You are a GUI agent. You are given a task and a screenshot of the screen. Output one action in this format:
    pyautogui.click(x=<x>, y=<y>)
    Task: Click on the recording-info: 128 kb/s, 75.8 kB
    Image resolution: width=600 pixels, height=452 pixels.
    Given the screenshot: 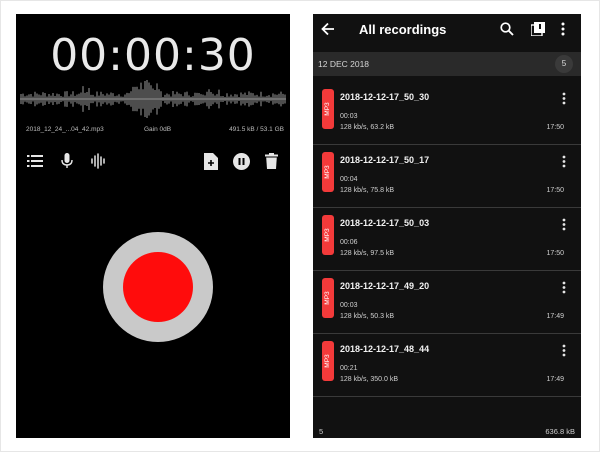 What is the action you would take?
    pyautogui.click(x=367, y=190)
    